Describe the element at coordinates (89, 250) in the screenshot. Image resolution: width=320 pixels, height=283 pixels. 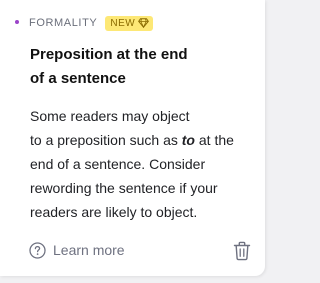
I see `learn-more-label: Learn more` at that location.